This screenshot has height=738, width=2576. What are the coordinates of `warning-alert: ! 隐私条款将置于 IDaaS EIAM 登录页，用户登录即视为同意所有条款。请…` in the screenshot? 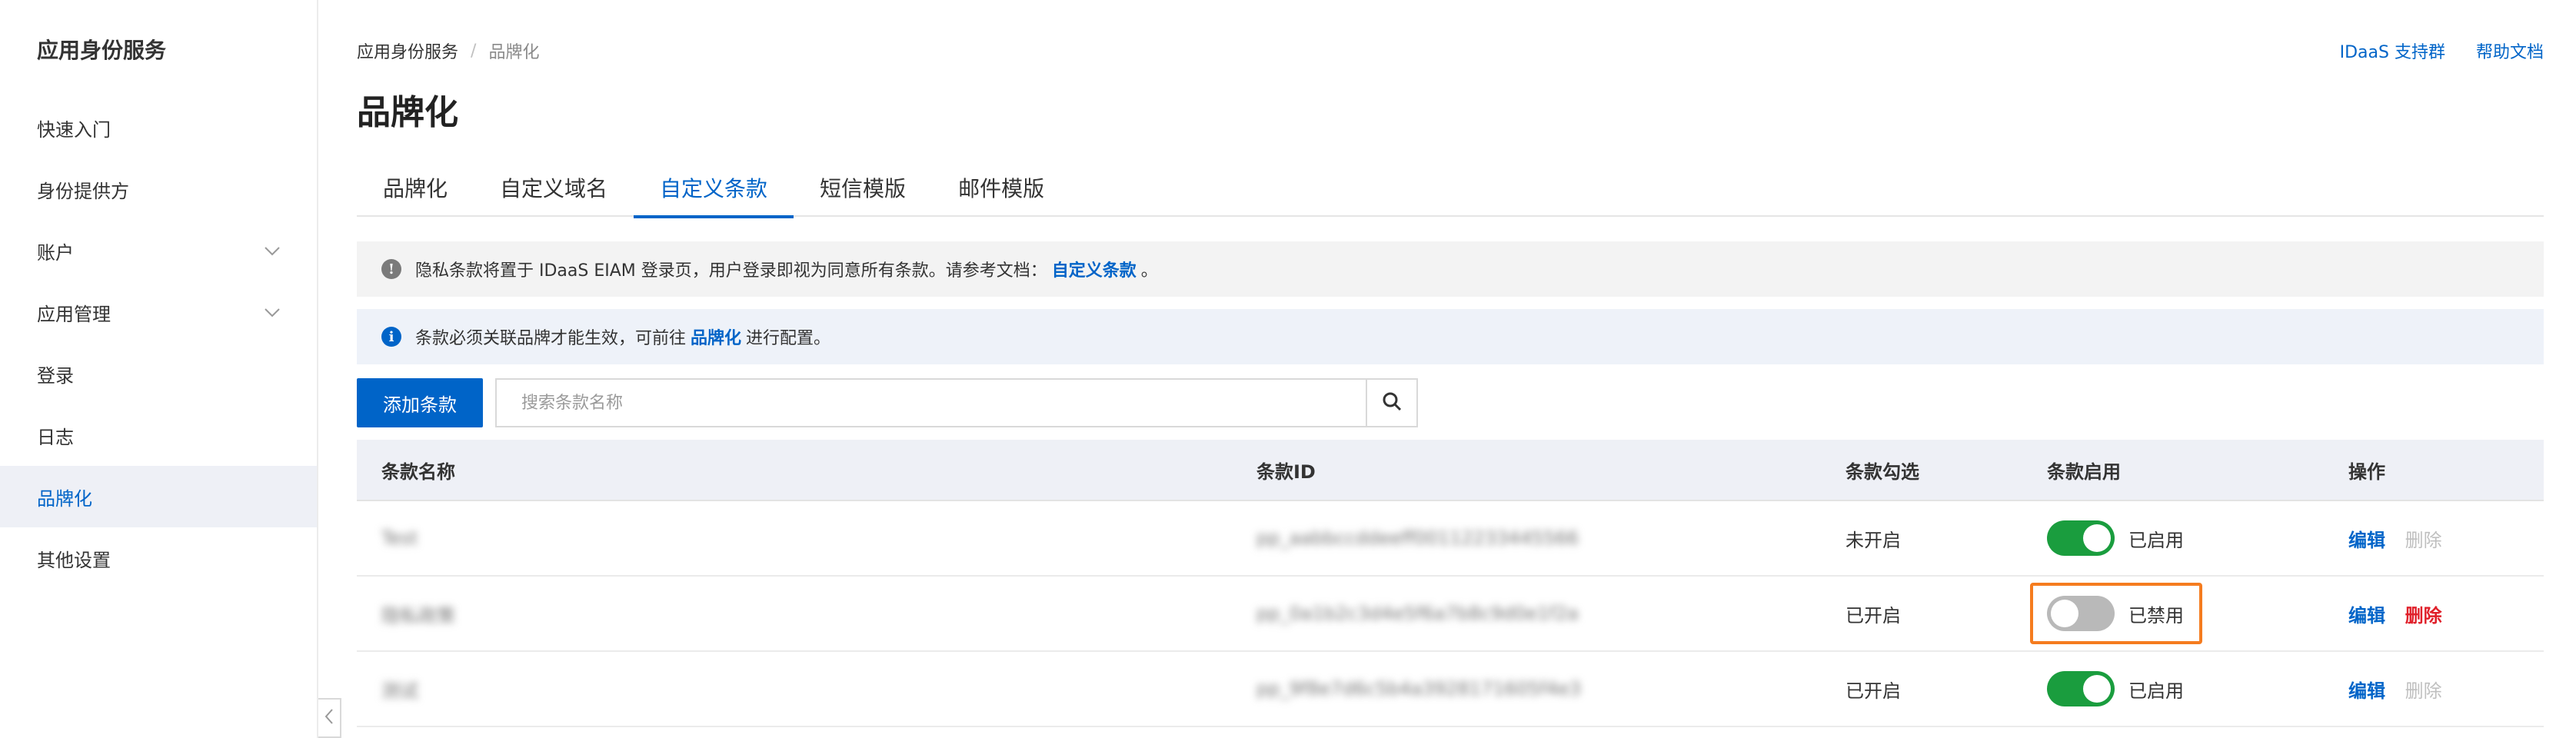 It's located at (1450, 269).